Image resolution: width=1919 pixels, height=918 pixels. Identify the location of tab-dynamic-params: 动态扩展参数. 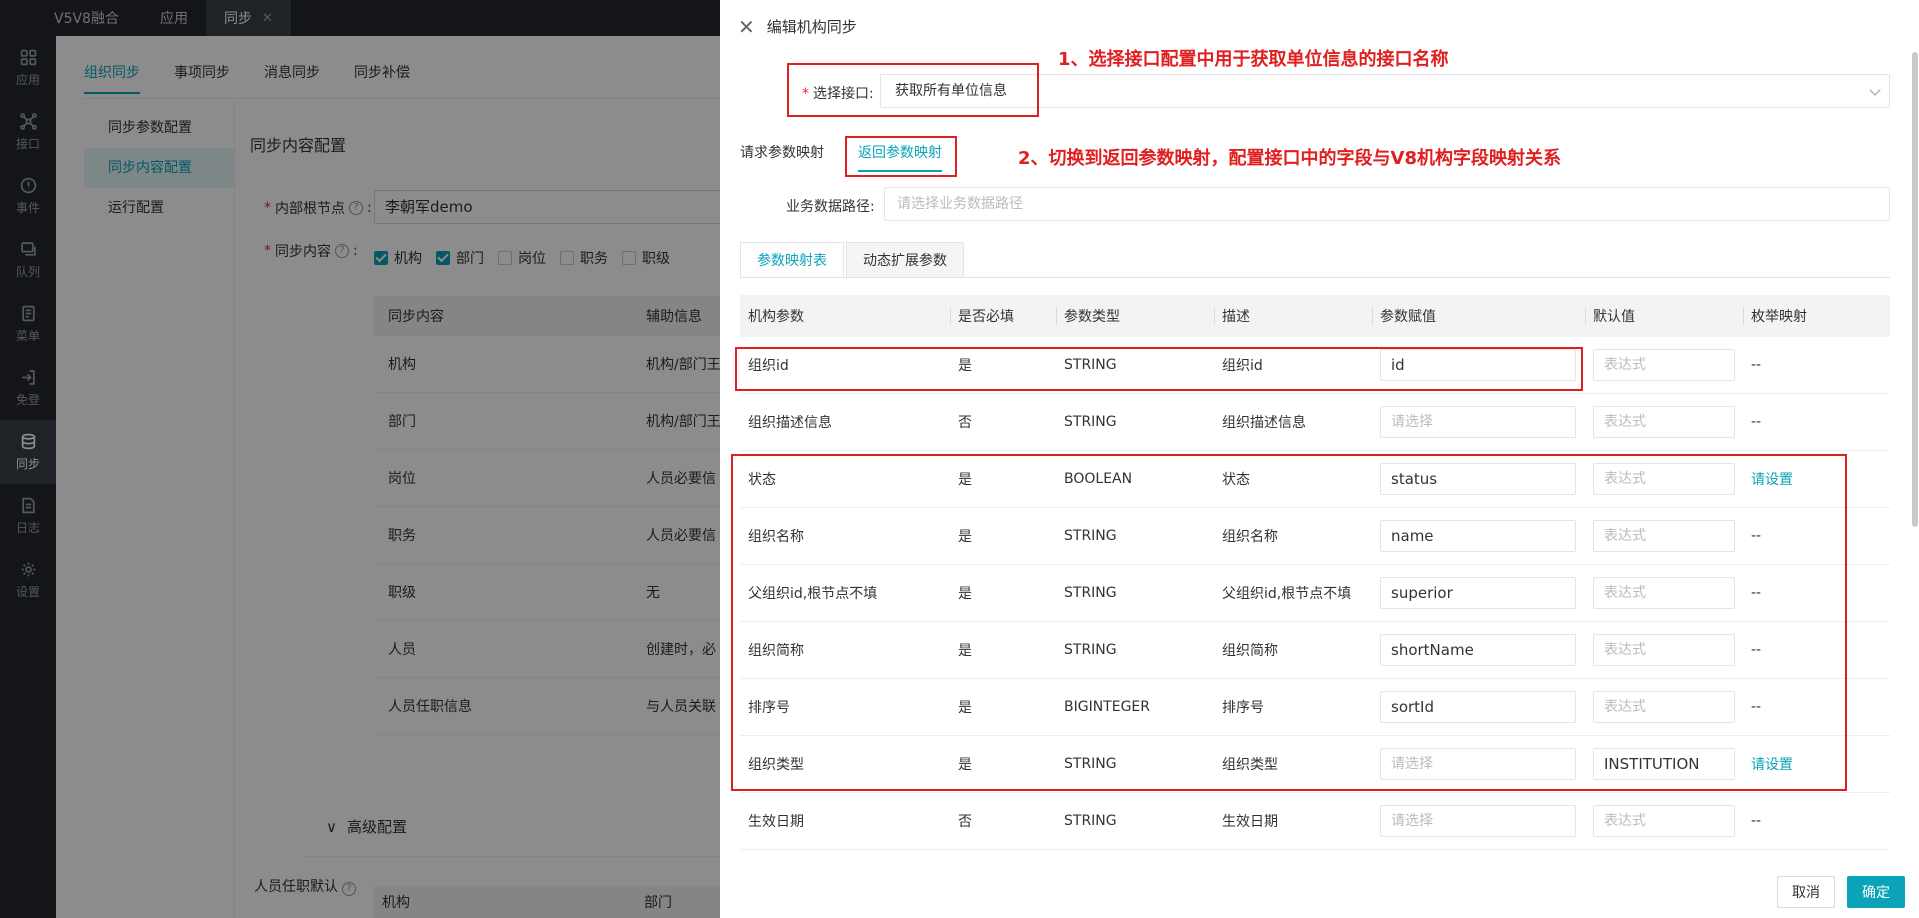
(905, 260).